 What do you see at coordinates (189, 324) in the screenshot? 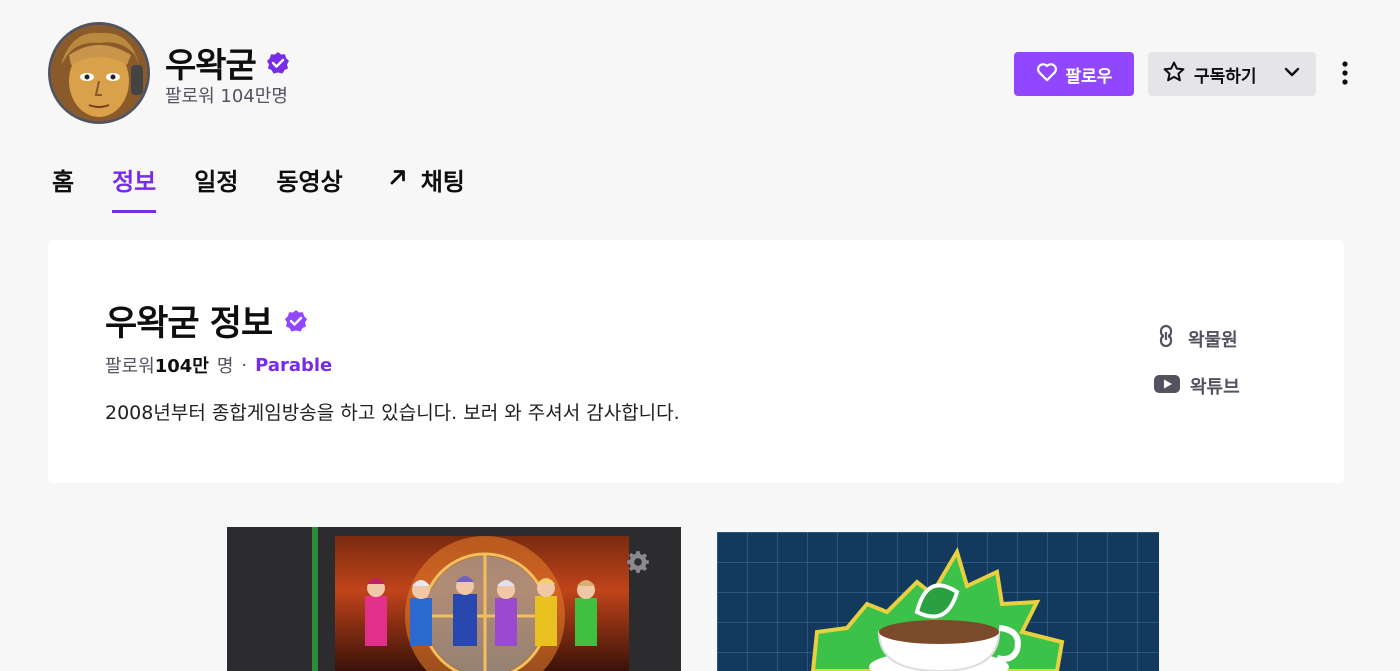
I see `about-title: 우왁굳 정보` at bounding box center [189, 324].